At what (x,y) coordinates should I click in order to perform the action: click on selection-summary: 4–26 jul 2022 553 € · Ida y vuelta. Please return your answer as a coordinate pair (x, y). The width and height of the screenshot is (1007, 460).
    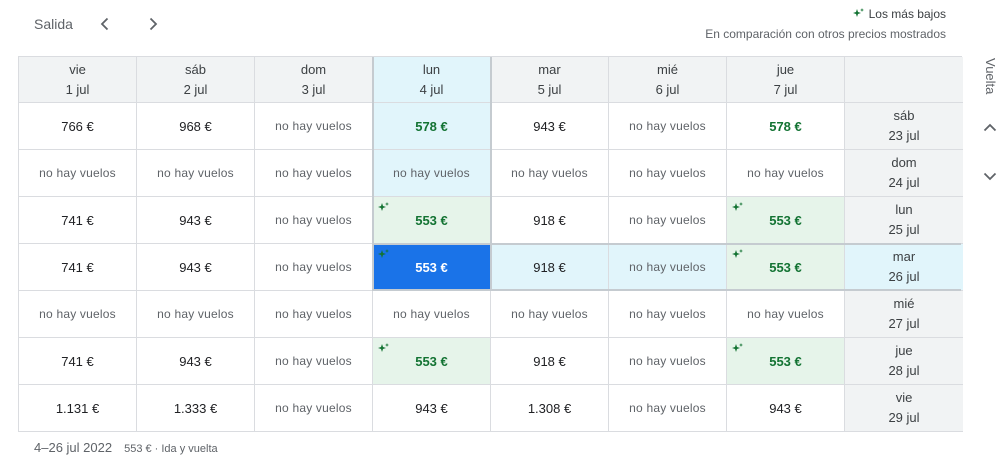
    Looking at the image, I should click on (126, 447).